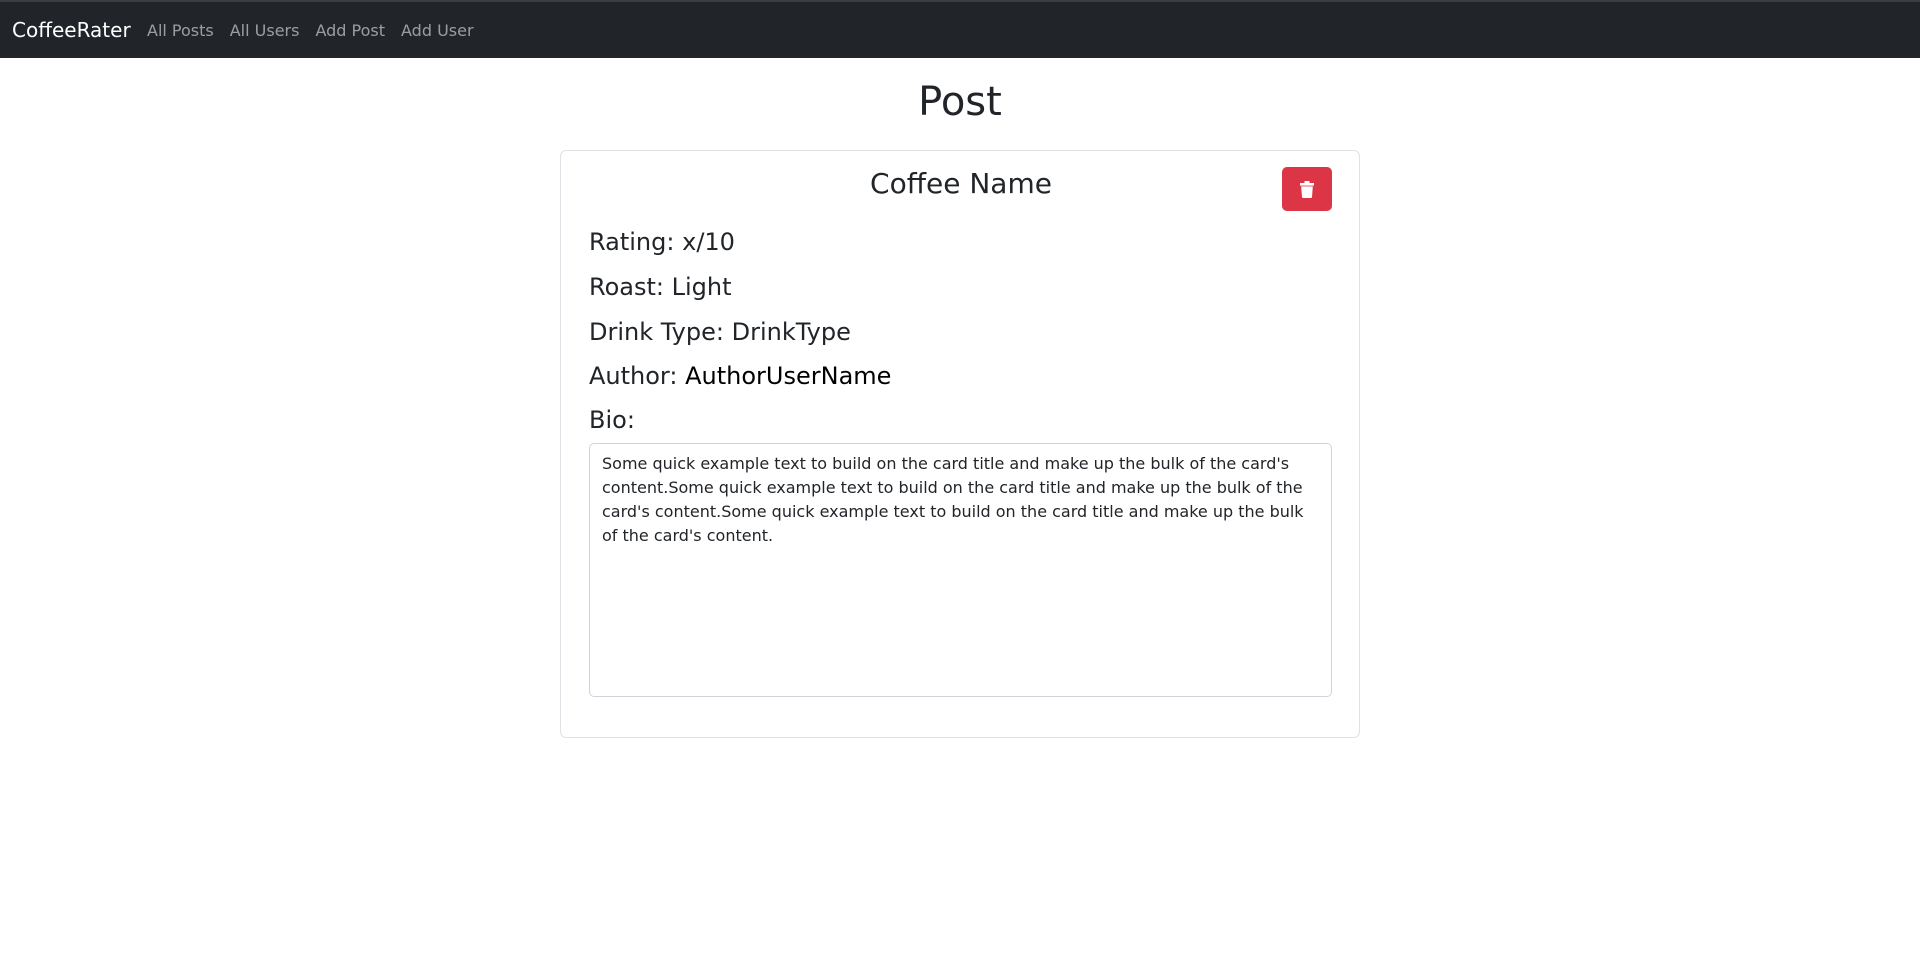  What do you see at coordinates (701, 287) in the screenshot?
I see `roast-value: Light` at bounding box center [701, 287].